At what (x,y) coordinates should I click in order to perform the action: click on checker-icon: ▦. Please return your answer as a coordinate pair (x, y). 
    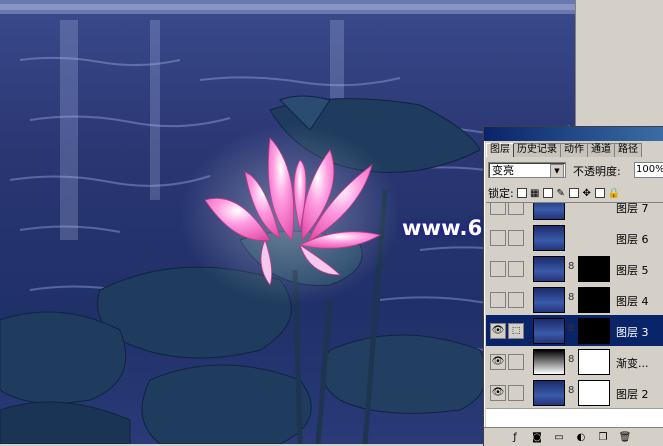
    Looking at the image, I should click on (534, 193).